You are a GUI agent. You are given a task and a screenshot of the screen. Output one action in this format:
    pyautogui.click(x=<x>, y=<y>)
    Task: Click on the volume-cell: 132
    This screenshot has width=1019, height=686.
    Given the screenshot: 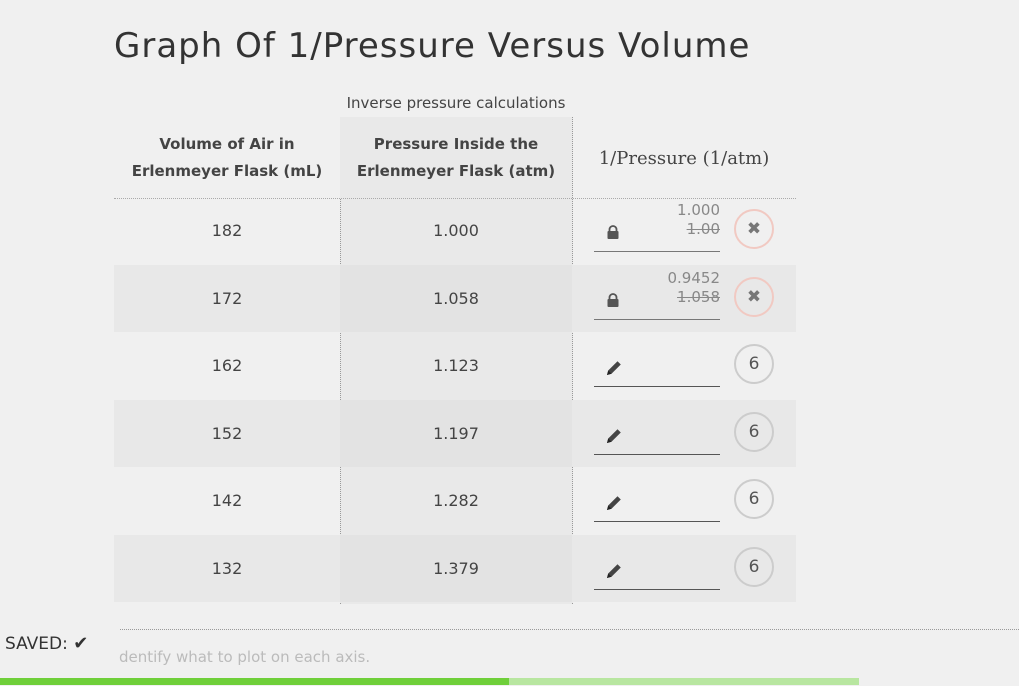 What is the action you would take?
    pyautogui.click(x=227, y=568)
    